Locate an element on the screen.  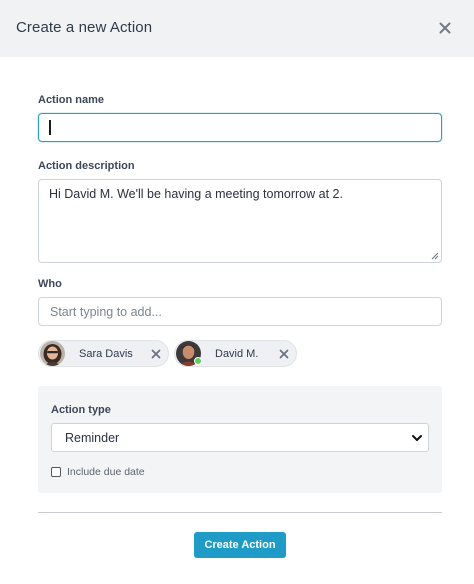
action-type-select: Reminder is located at coordinates (240, 437).